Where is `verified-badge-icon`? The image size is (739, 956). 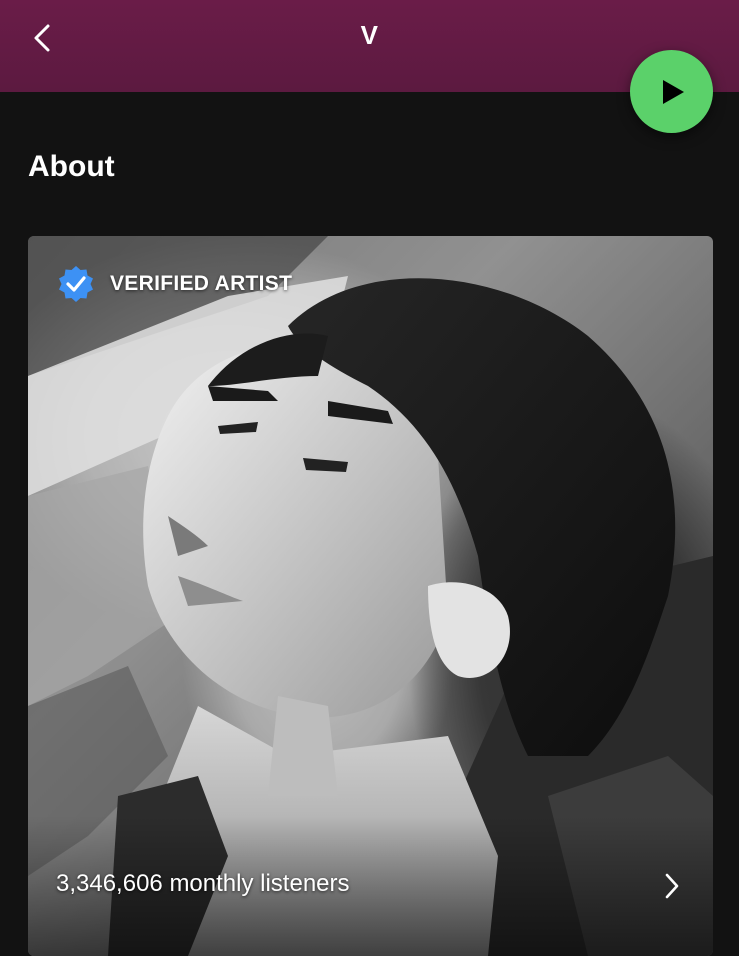
verified-badge-icon is located at coordinates (76, 284).